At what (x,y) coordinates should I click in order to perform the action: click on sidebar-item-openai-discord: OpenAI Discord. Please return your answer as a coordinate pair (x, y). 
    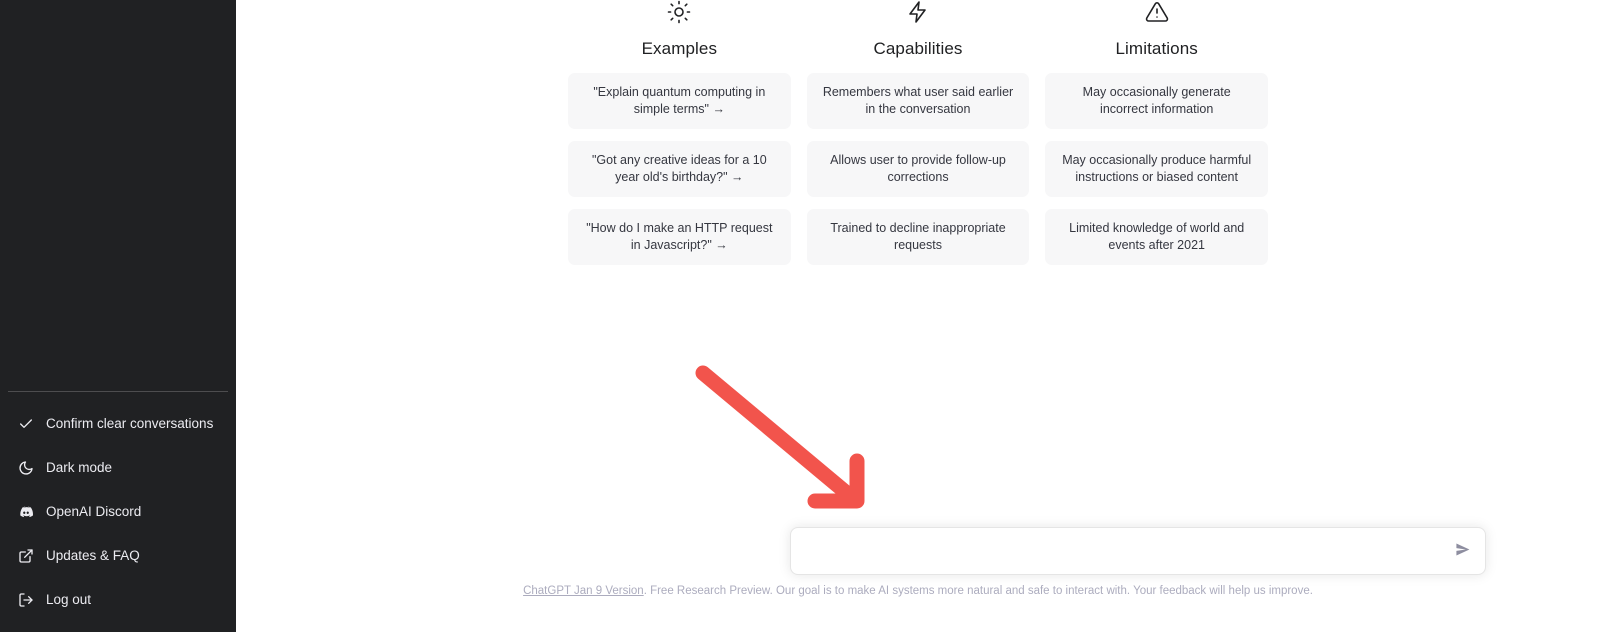
    Looking at the image, I should click on (118, 512).